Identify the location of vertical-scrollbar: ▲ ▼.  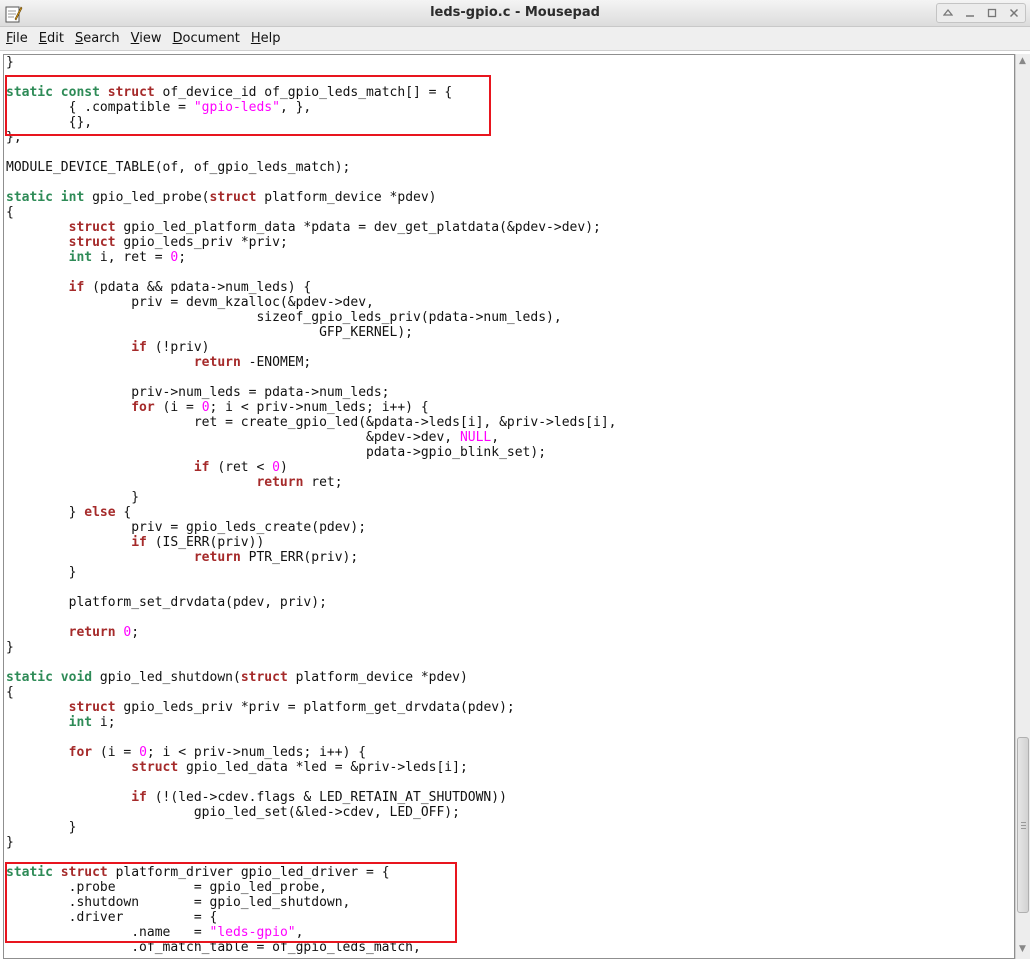
(1022, 506).